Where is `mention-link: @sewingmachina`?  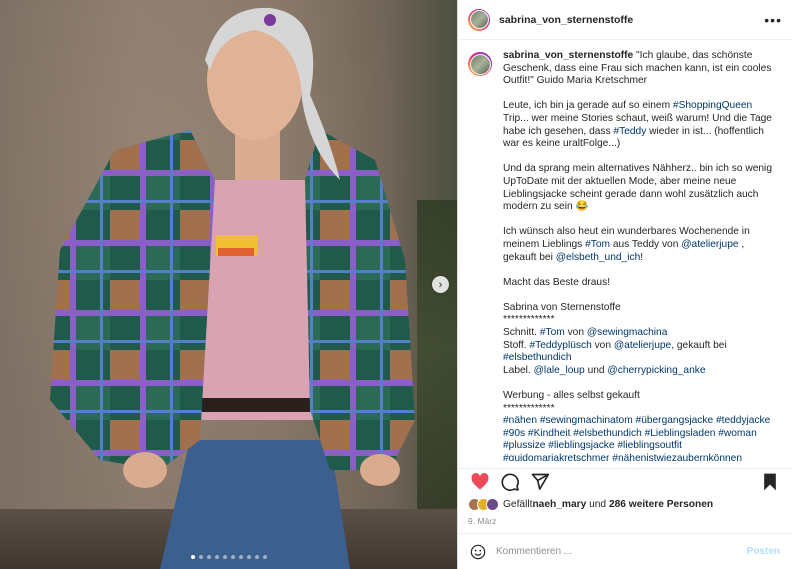 mention-link: @sewingmachina is located at coordinates (627, 332).